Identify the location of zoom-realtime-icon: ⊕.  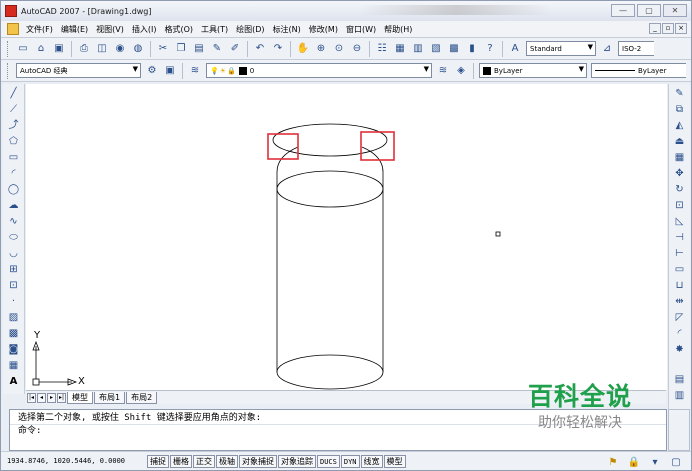
(321, 49).